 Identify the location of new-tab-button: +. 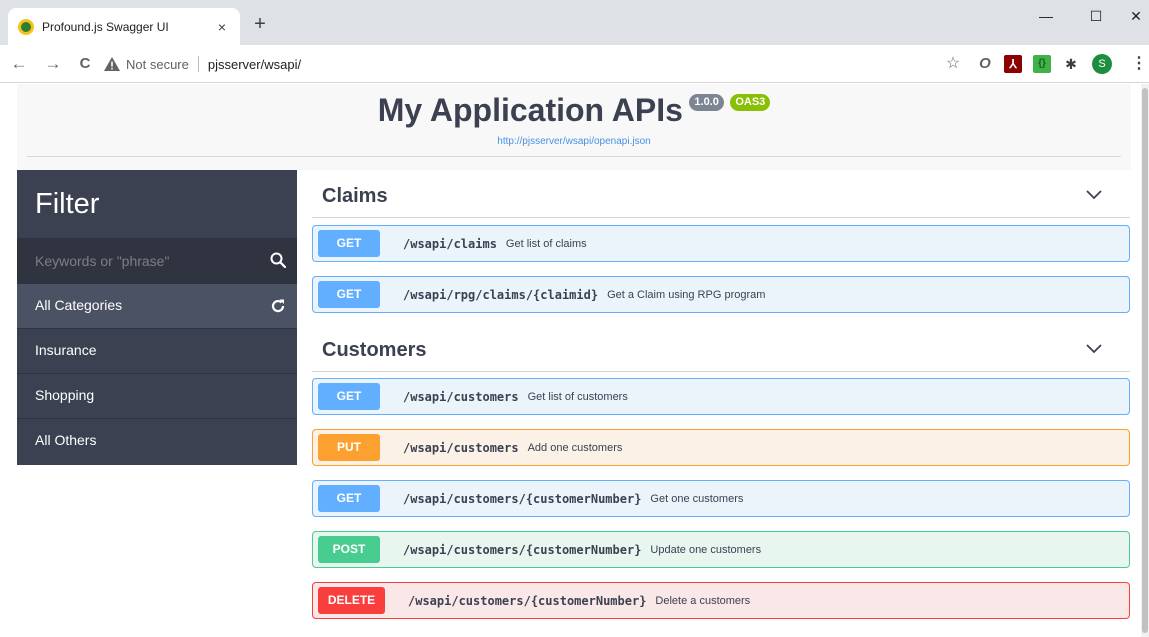
(260, 25).